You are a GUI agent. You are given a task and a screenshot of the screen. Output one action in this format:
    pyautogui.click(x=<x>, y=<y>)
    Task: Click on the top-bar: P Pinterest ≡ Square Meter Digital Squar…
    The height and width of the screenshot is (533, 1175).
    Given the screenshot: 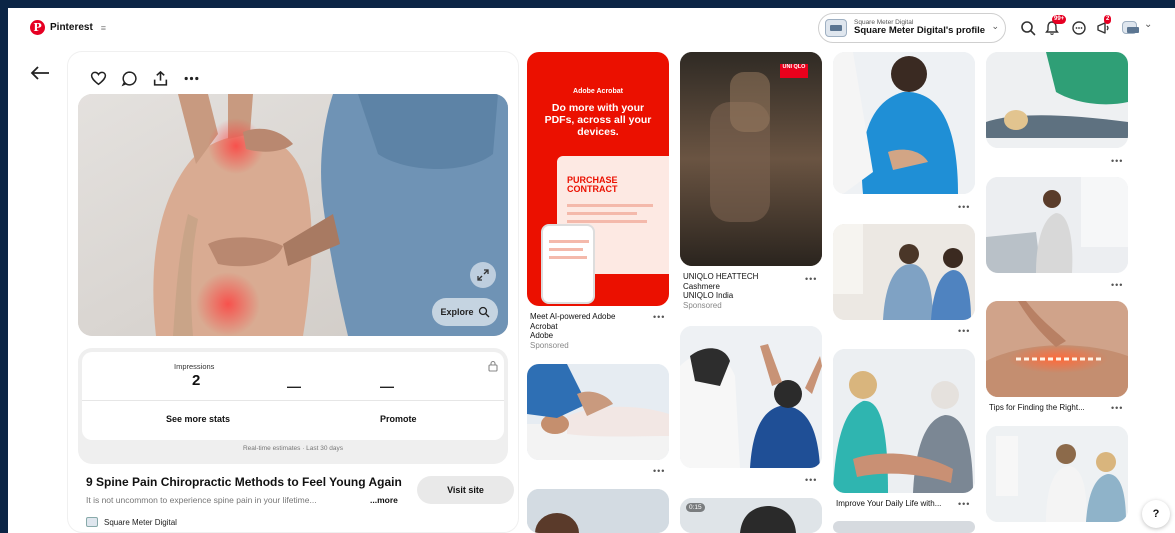 What is the action you would take?
    pyautogui.click(x=591, y=28)
    